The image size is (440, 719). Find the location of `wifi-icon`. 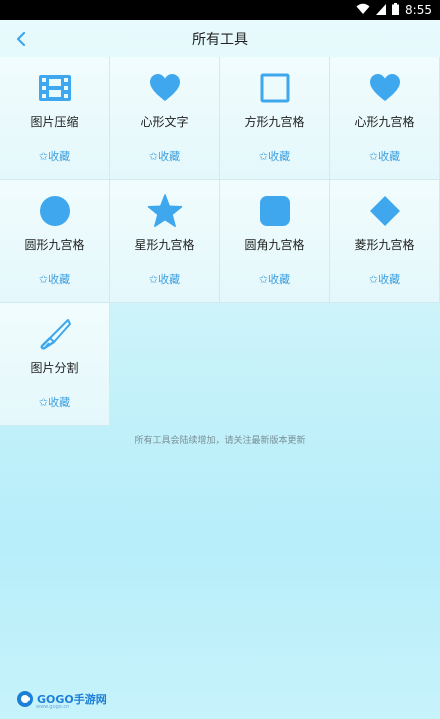

wifi-icon is located at coordinates (363, 10).